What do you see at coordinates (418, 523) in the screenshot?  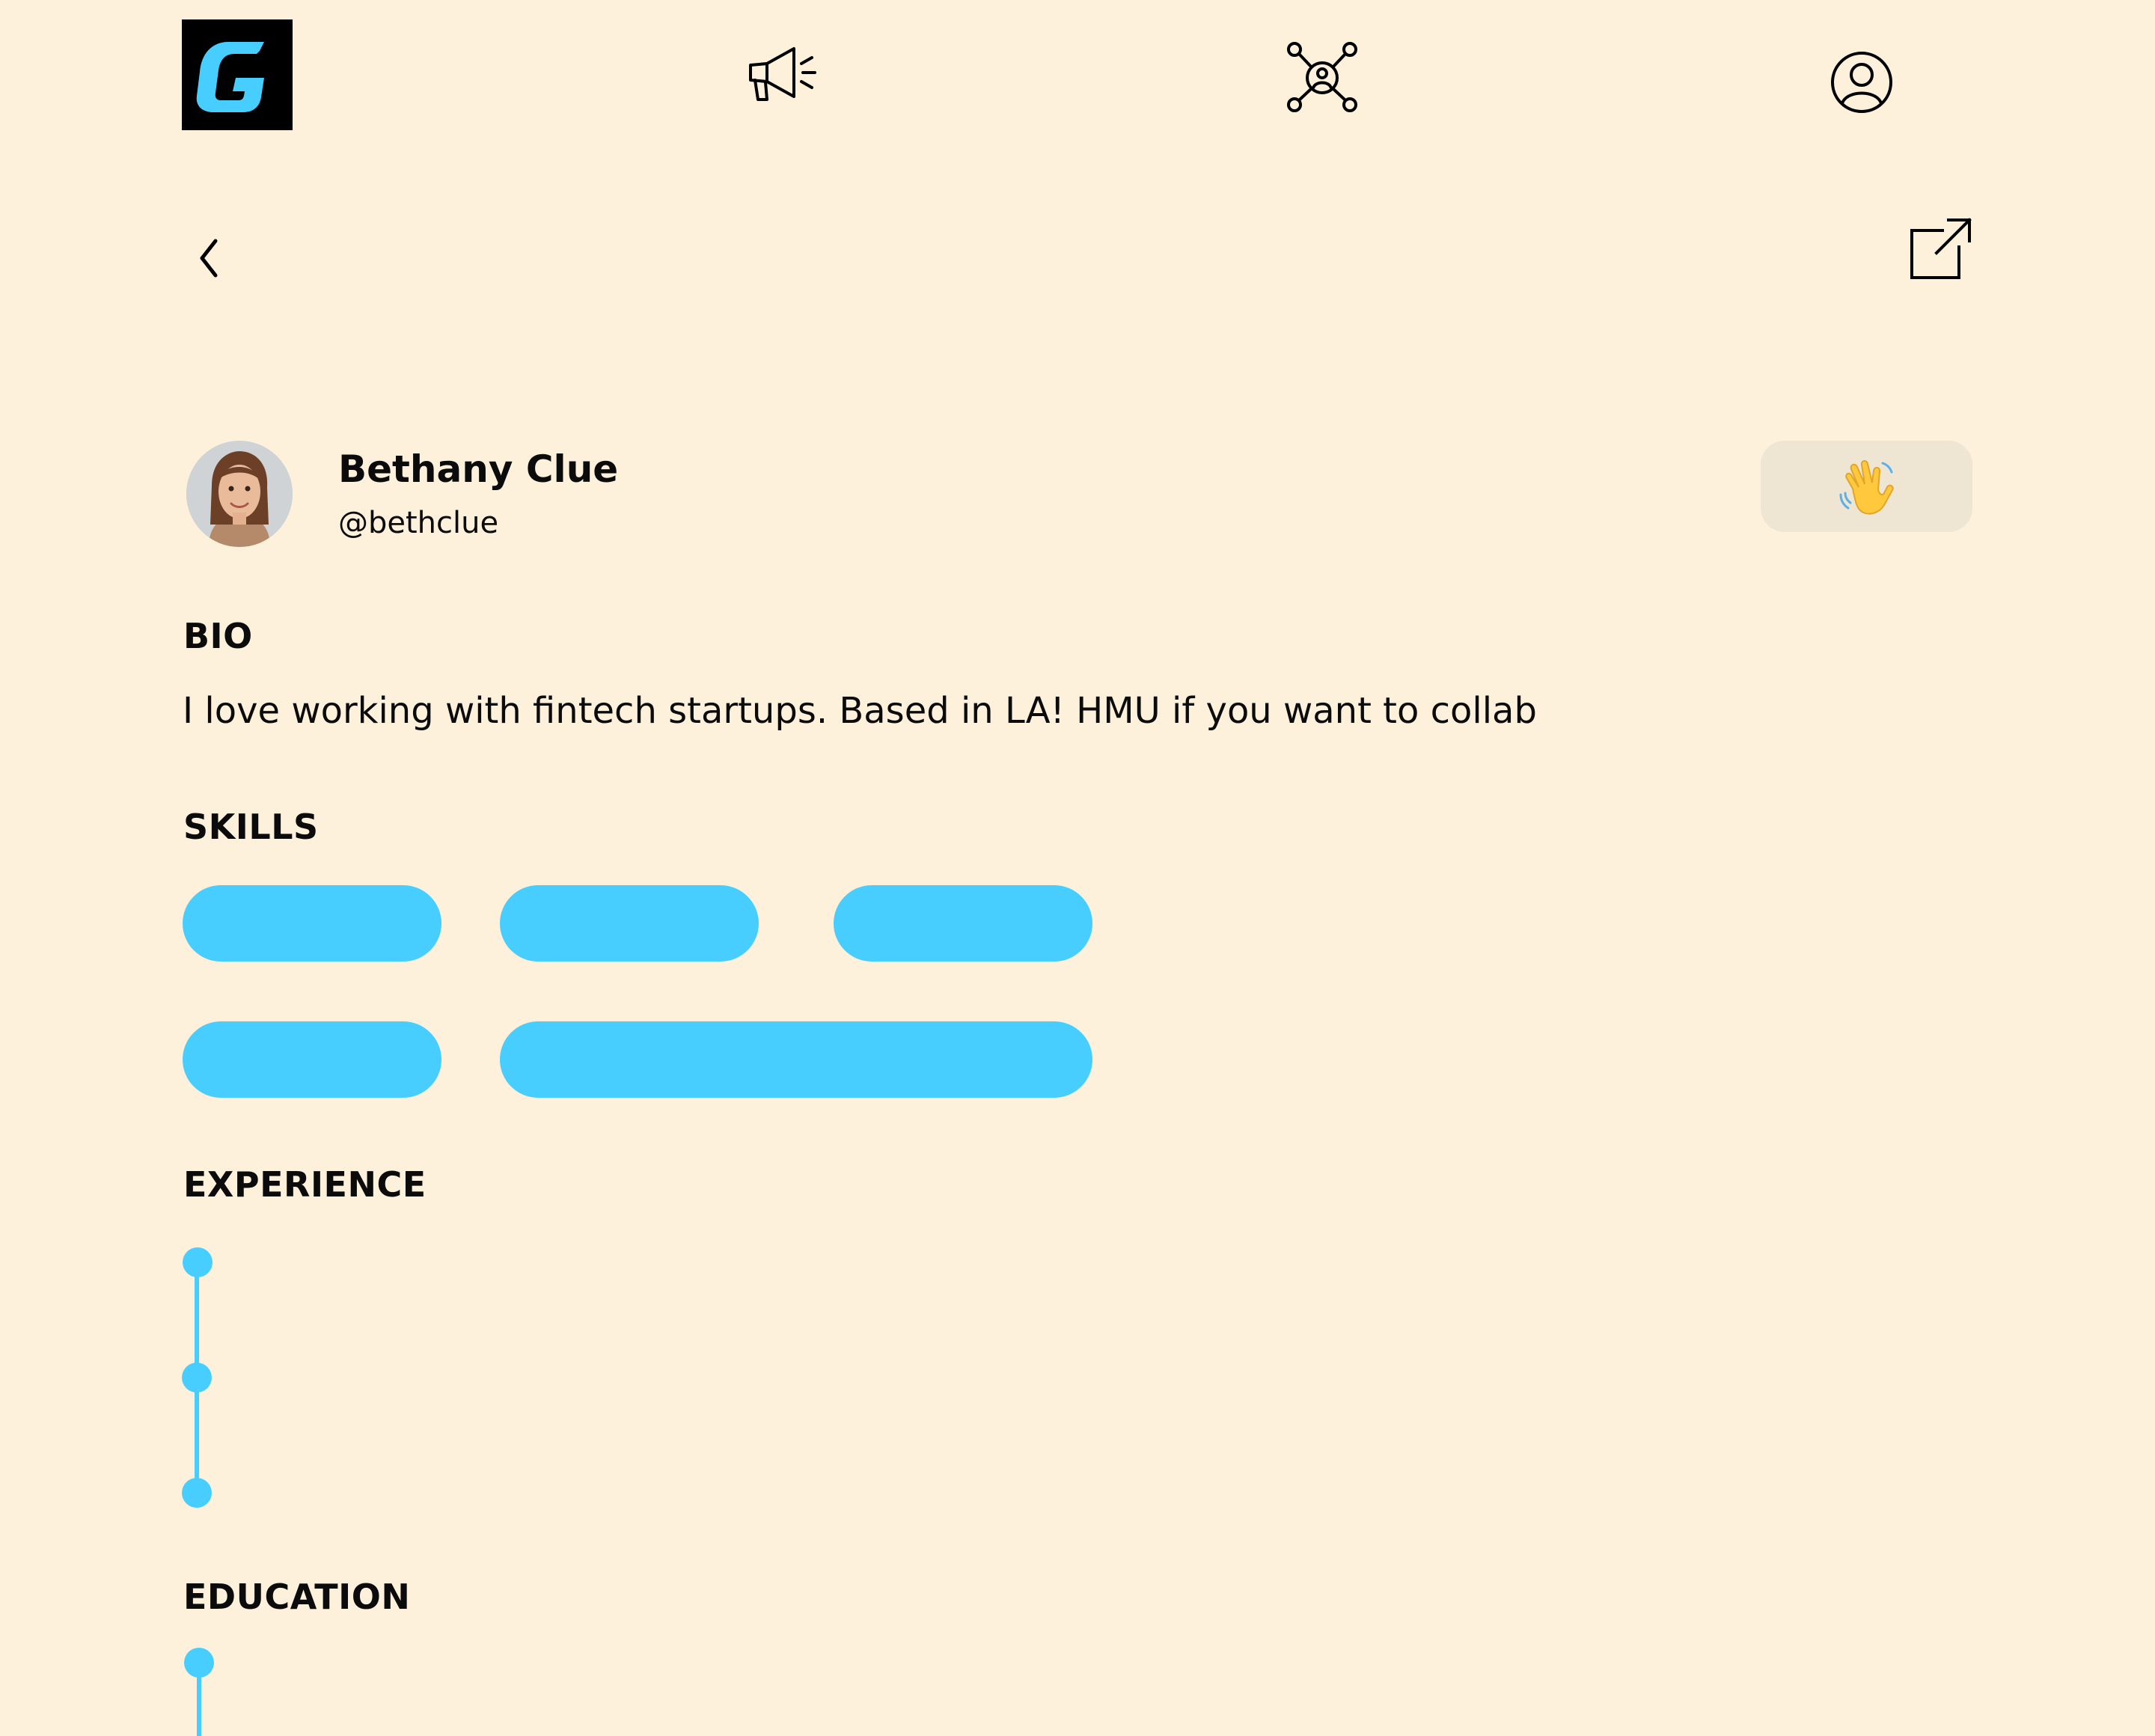 I see `profile-handle: @bethclue` at bounding box center [418, 523].